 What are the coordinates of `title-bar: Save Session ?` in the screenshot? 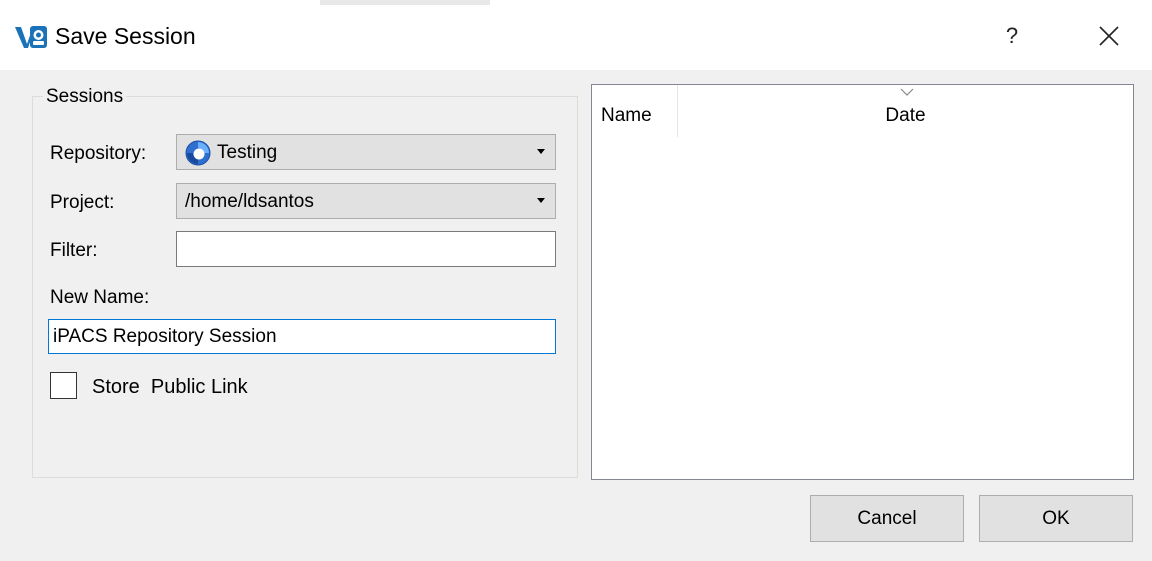 It's located at (576, 35).